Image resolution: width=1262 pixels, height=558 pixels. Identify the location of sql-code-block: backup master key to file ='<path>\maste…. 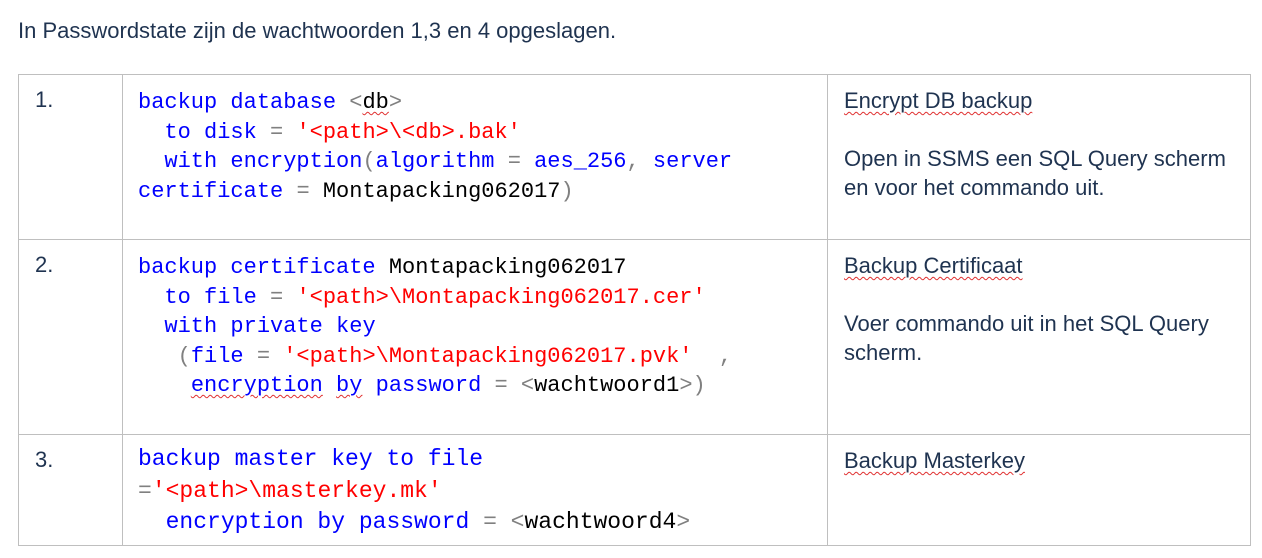
(475, 487).